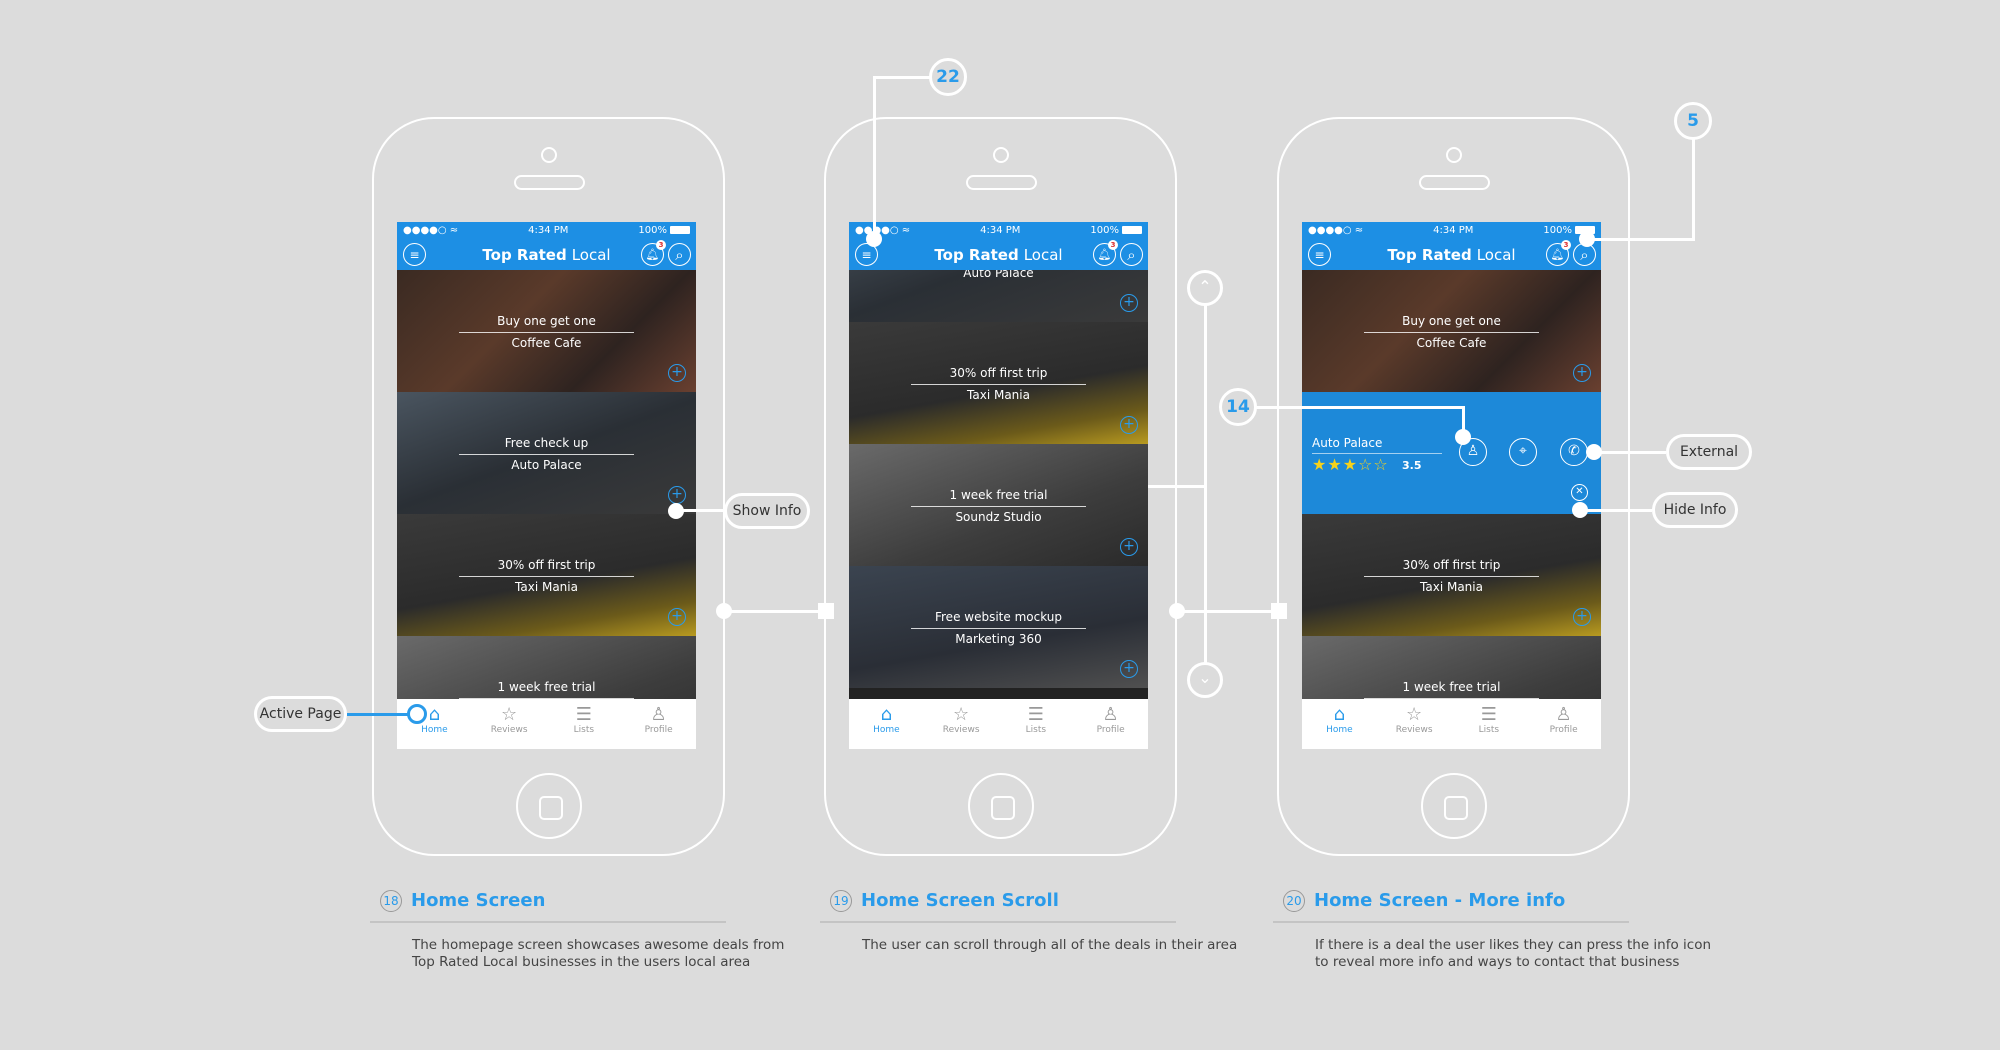 The height and width of the screenshot is (1050, 2000). I want to click on app-title-bold: Top Rated, so click(976, 254).